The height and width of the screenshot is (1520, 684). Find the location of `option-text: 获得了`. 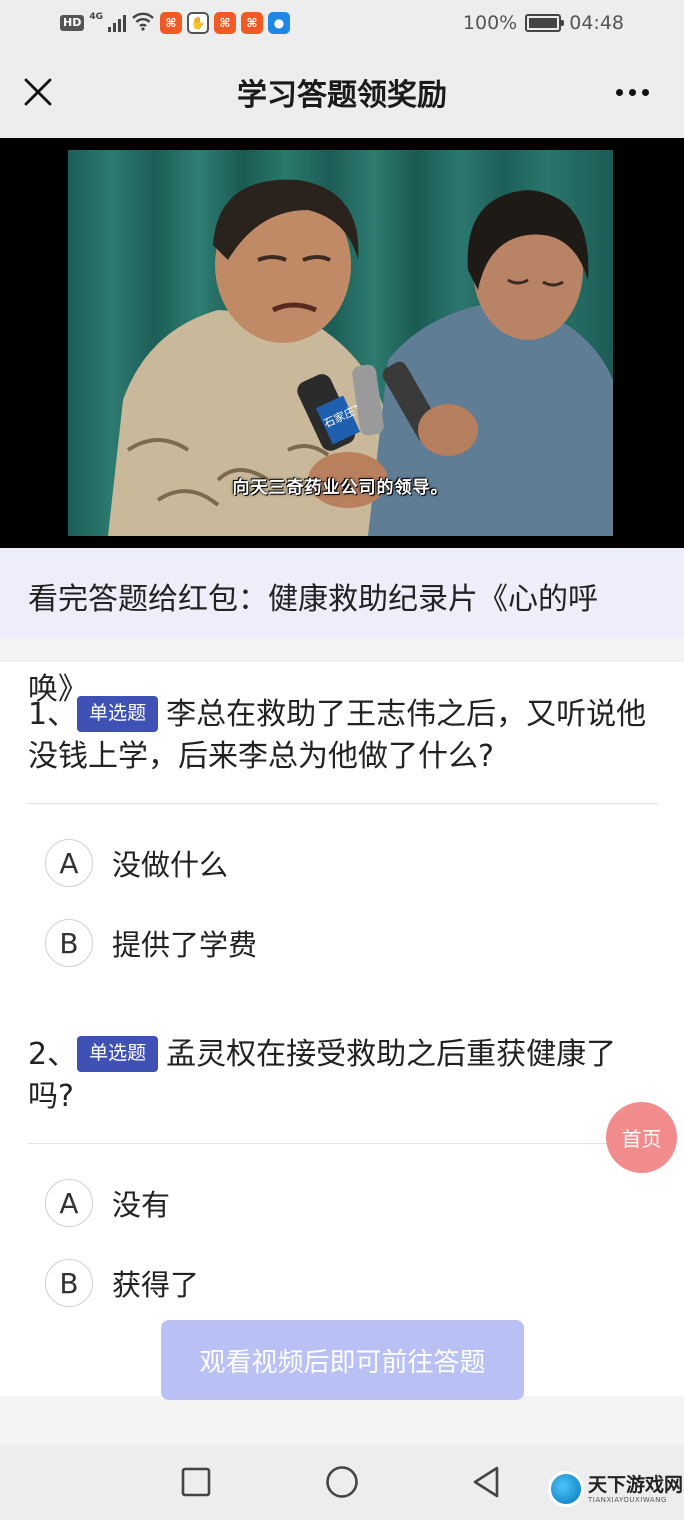

option-text: 获得了 is located at coordinates (156, 1285).